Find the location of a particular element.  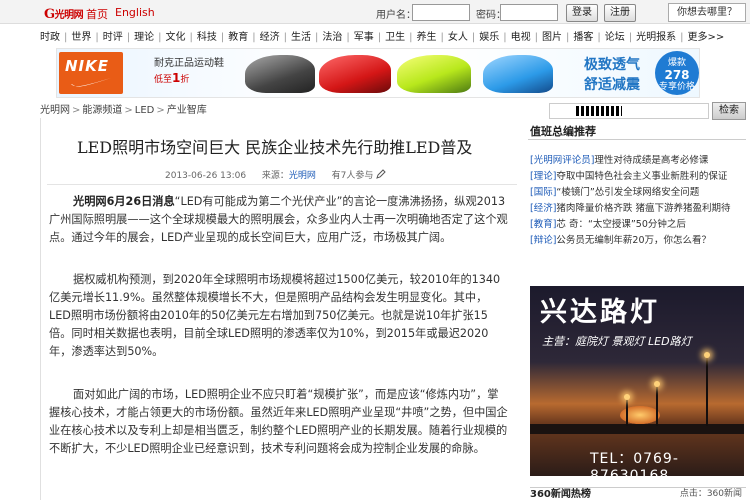

nav-item: 文化 is located at coordinates (176, 37).